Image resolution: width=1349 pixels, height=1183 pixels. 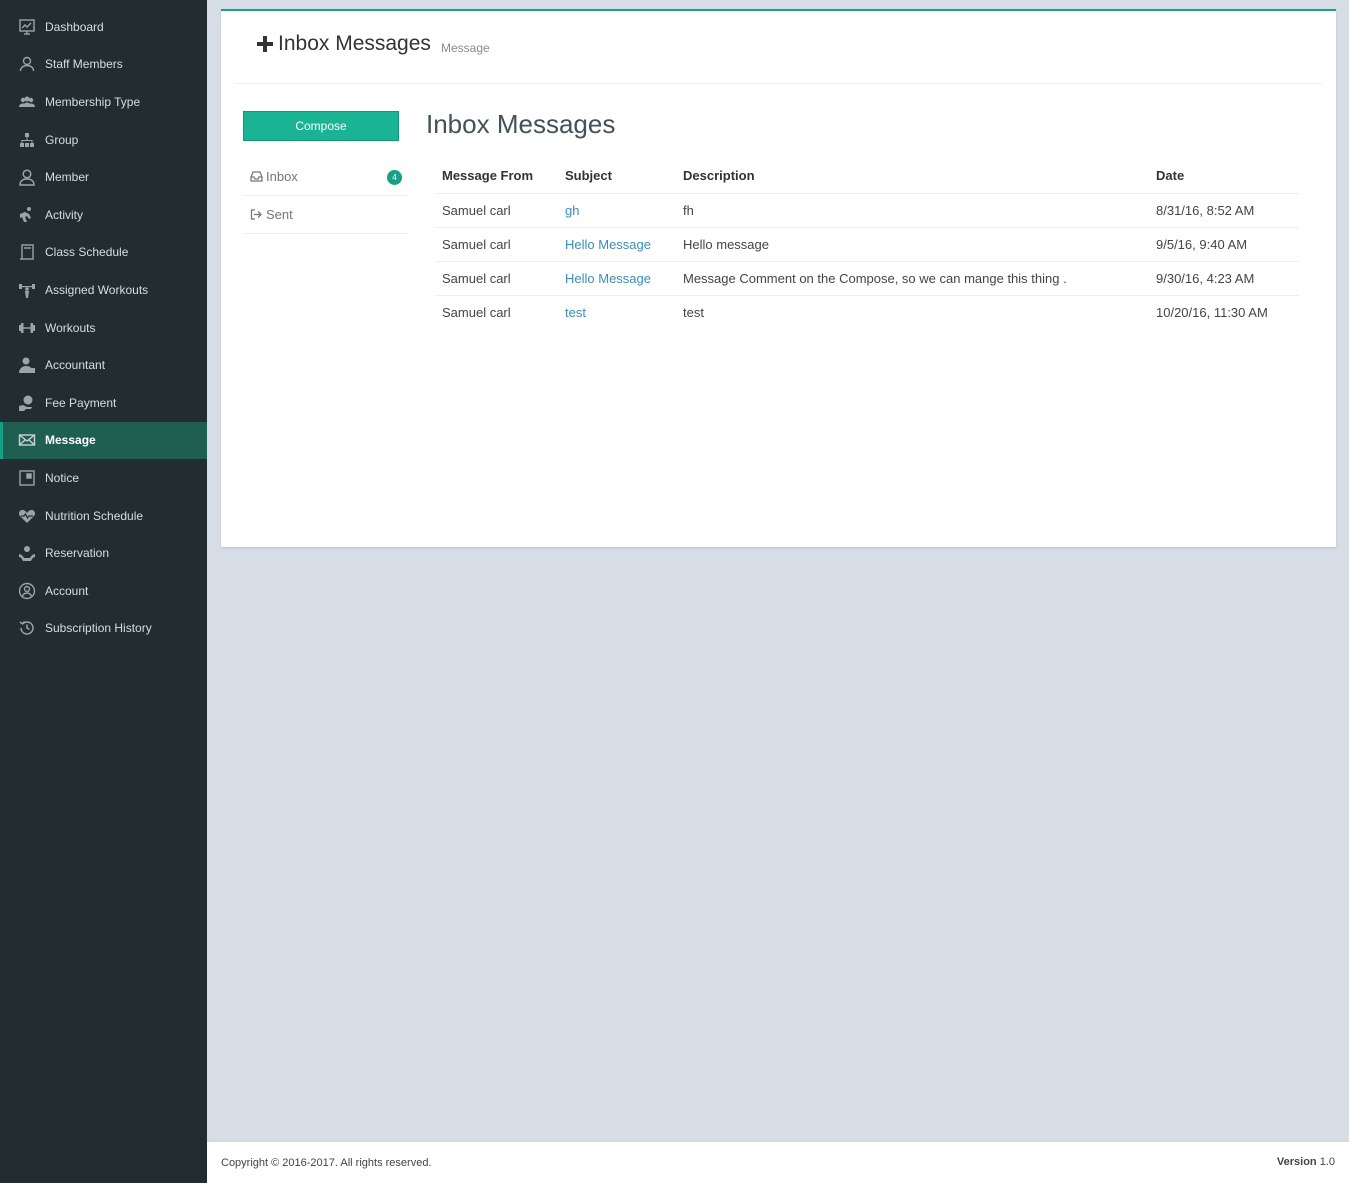 What do you see at coordinates (62, 477) in the screenshot?
I see `sidebar-item-label: Notice` at bounding box center [62, 477].